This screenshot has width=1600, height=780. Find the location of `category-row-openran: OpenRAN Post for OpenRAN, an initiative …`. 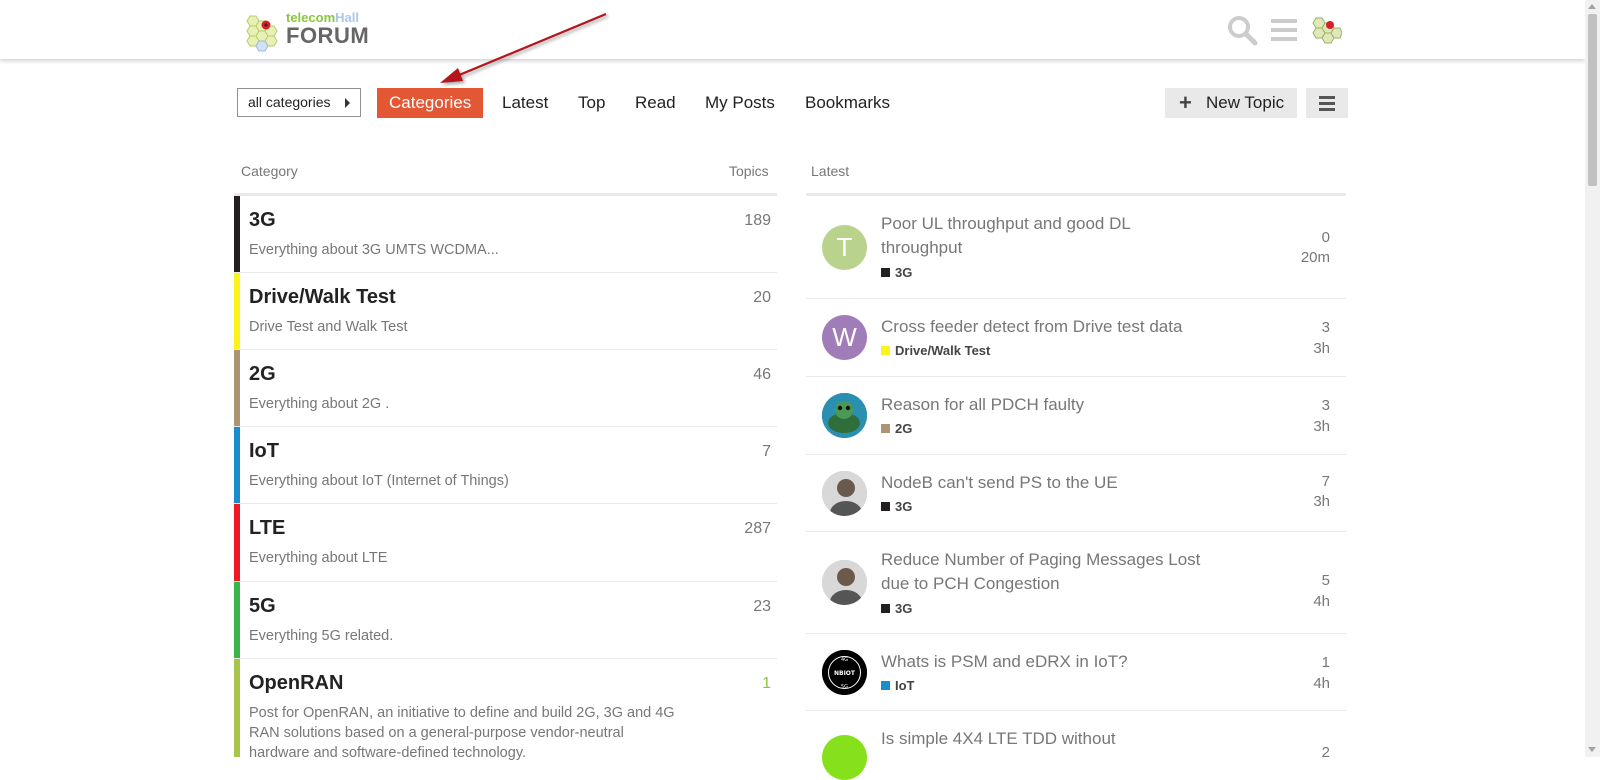

category-row-openran: OpenRAN Post for OpenRAN, an initiative … is located at coordinates (505, 710).